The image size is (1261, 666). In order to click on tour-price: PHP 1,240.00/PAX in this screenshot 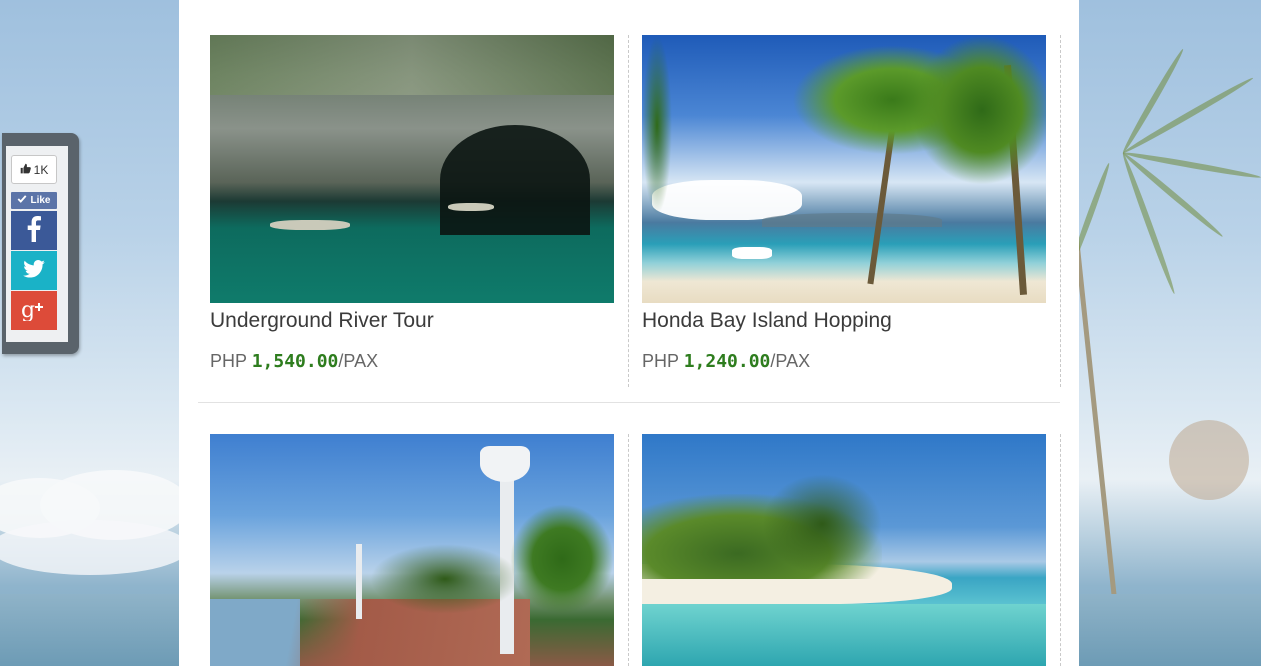, I will do `click(726, 361)`.